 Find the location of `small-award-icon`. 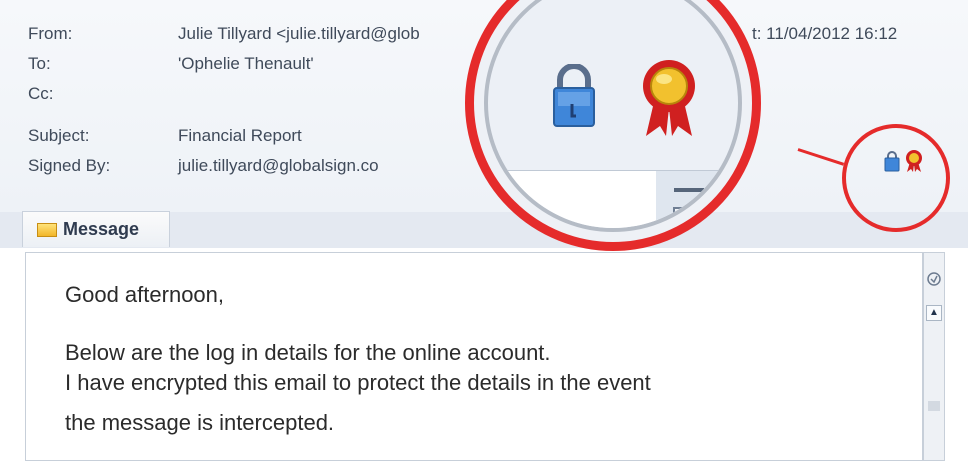

small-award-icon is located at coordinates (914, 161).